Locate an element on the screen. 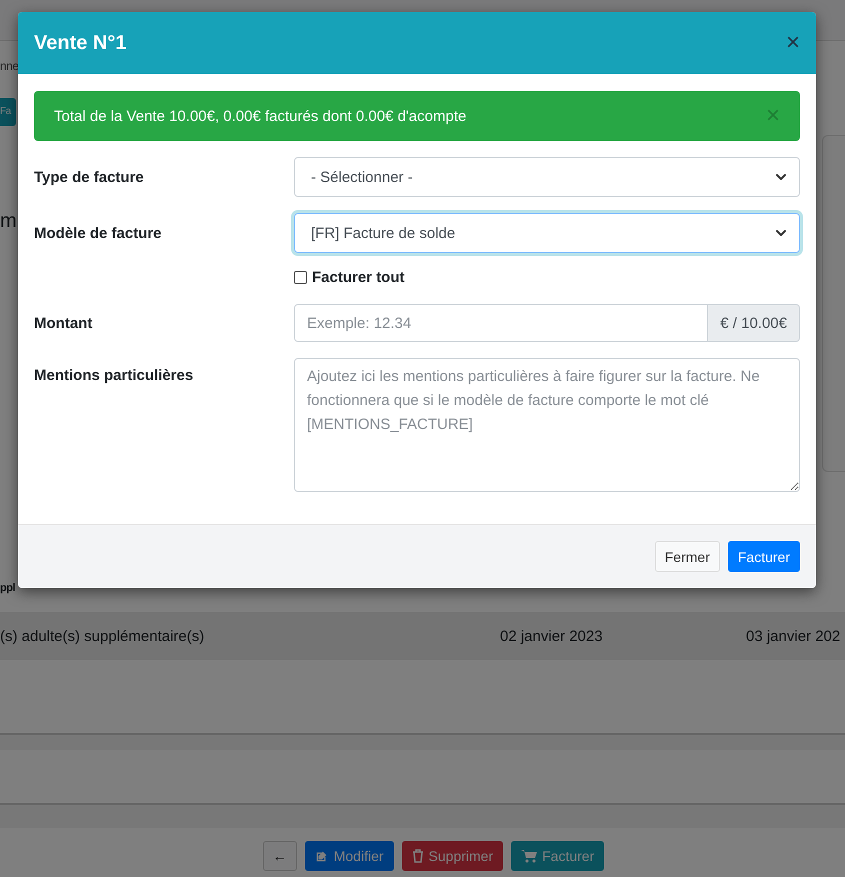  edit-button: Modifier is located at coordinates (349, 856).